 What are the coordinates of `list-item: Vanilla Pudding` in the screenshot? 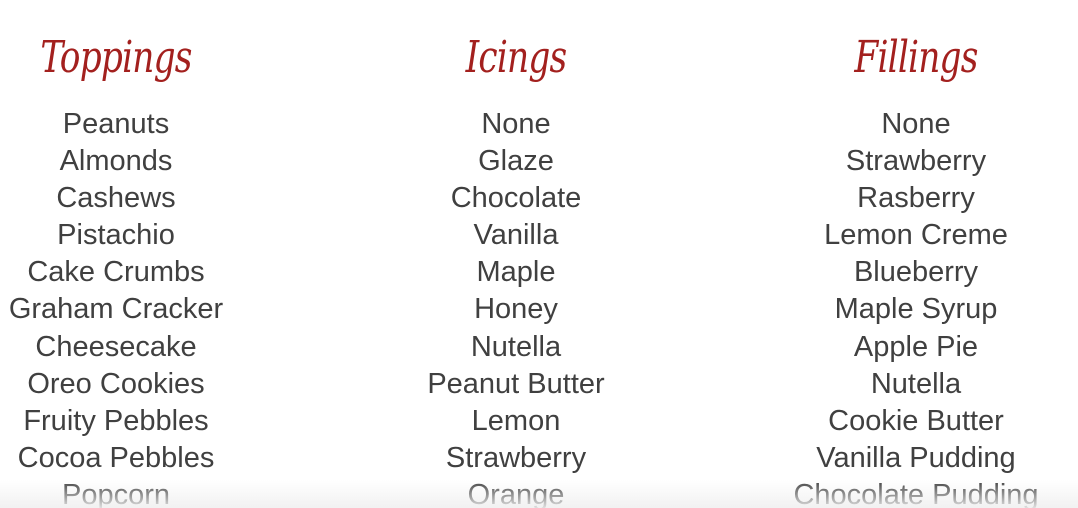 It's located at (916, 457).